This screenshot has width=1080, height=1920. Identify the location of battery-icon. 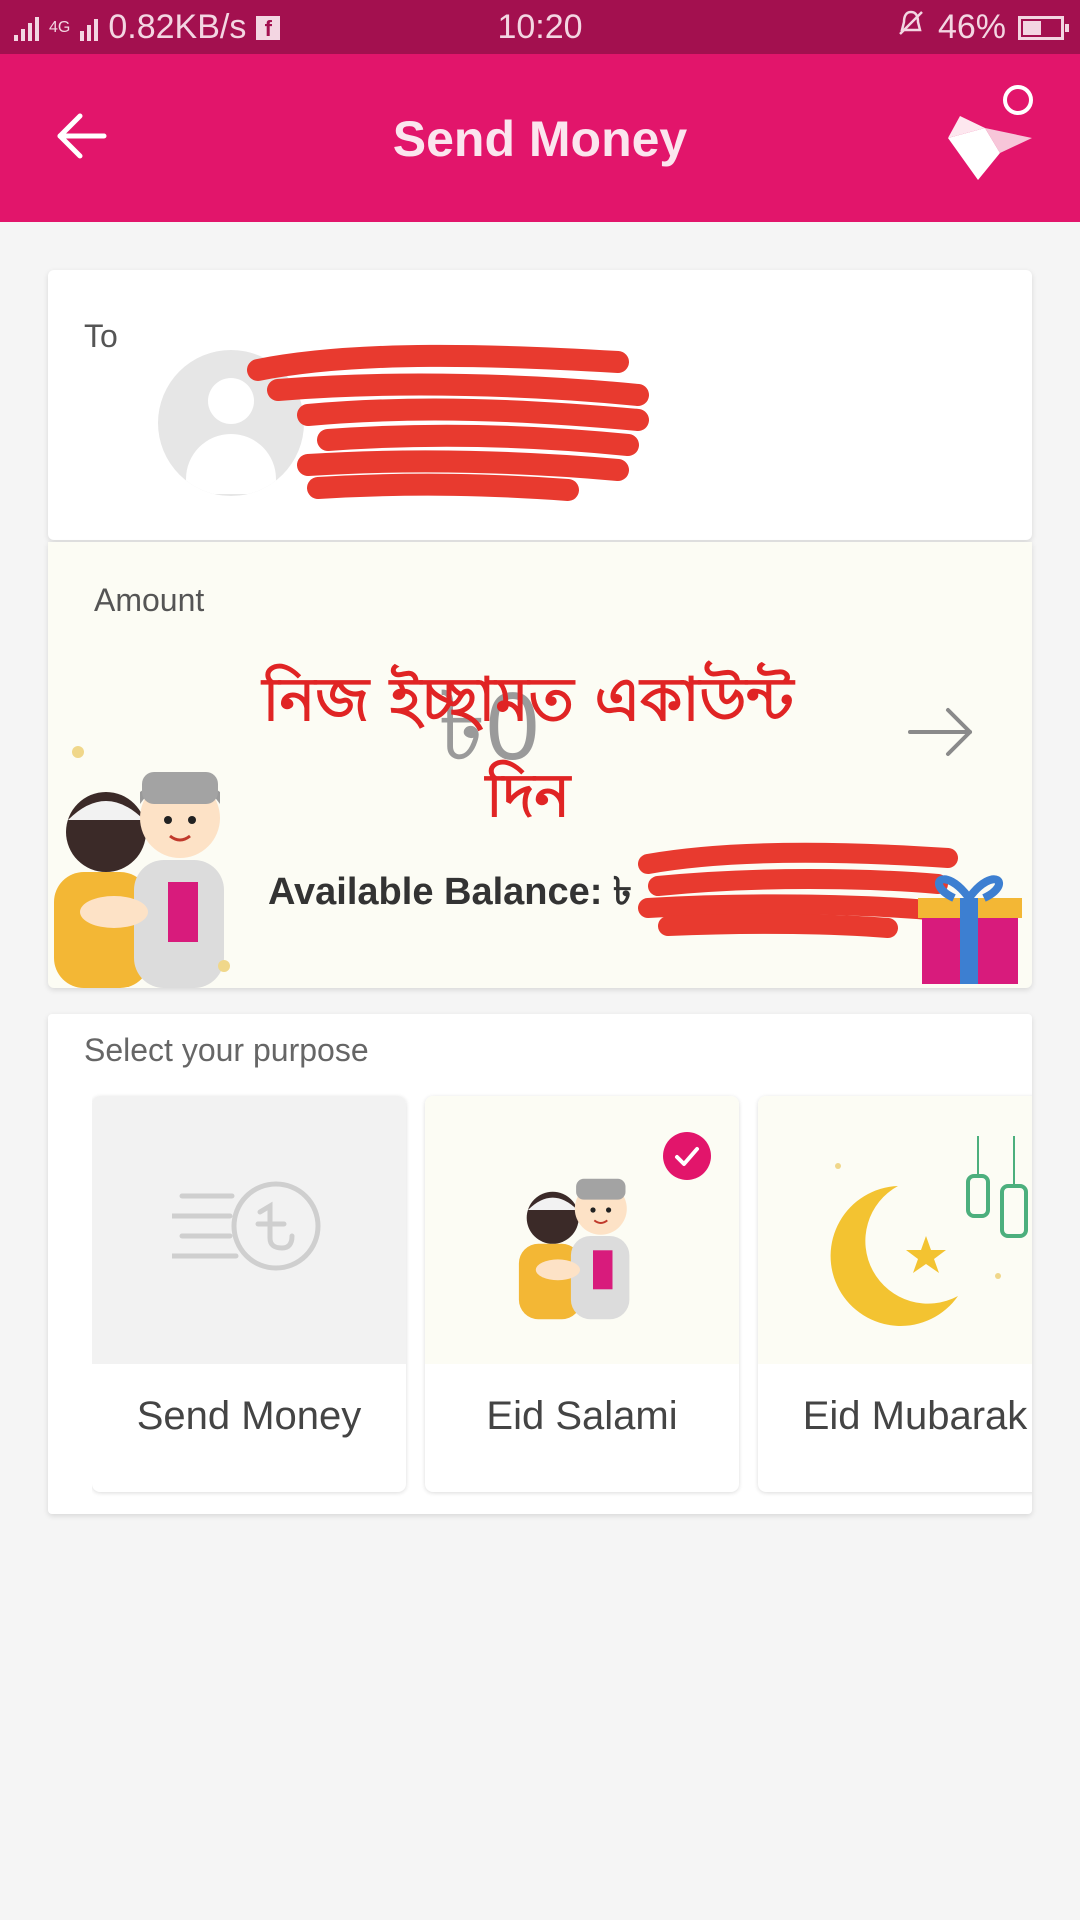
(1043, 27).